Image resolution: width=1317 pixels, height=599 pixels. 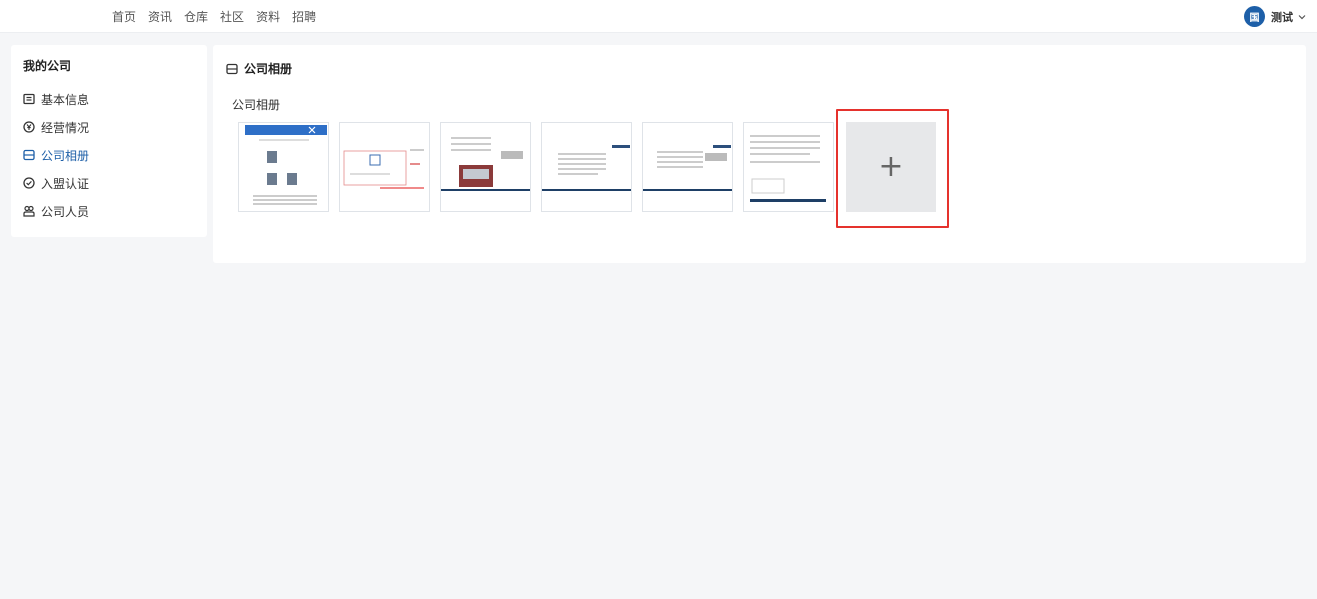 I want to click on sidebar-item-label: 入盟认证, so click(x=65, y=183).